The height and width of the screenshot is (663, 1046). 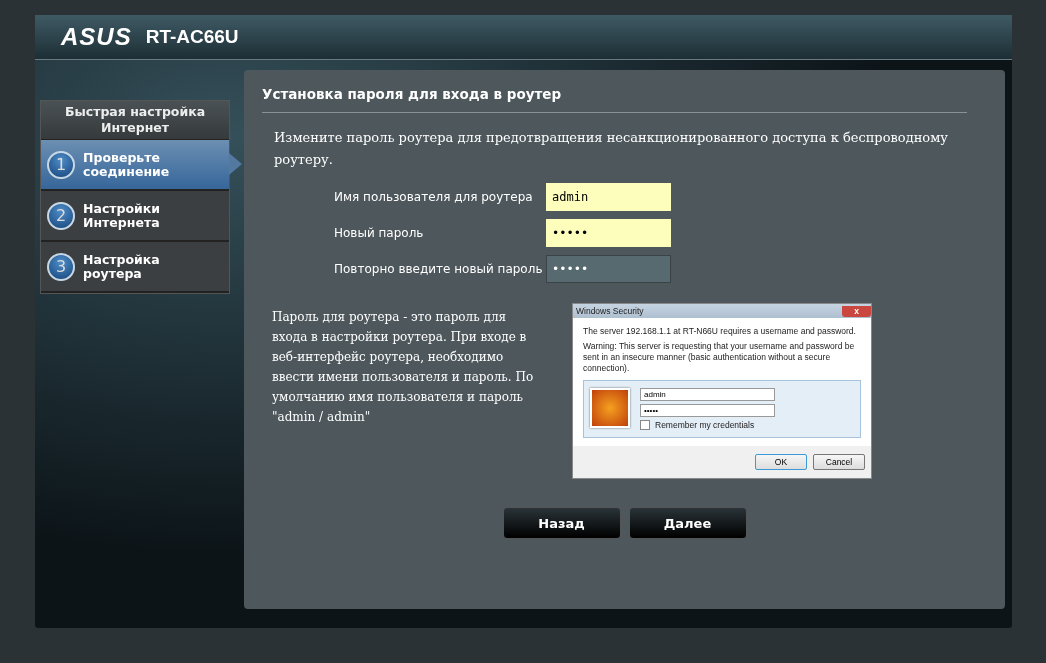 What do you see at coordinates (608, 197) in the screenshot?
I see `input-field: admin` at bounding box center [608, 197].